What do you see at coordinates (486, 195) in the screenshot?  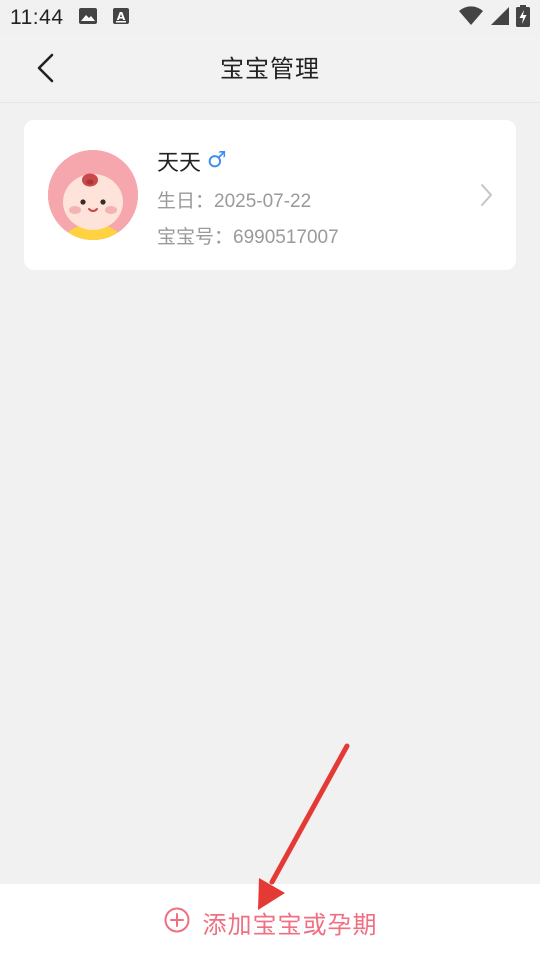 I see `chevron-right-icon` at bounding box center [486, 195].